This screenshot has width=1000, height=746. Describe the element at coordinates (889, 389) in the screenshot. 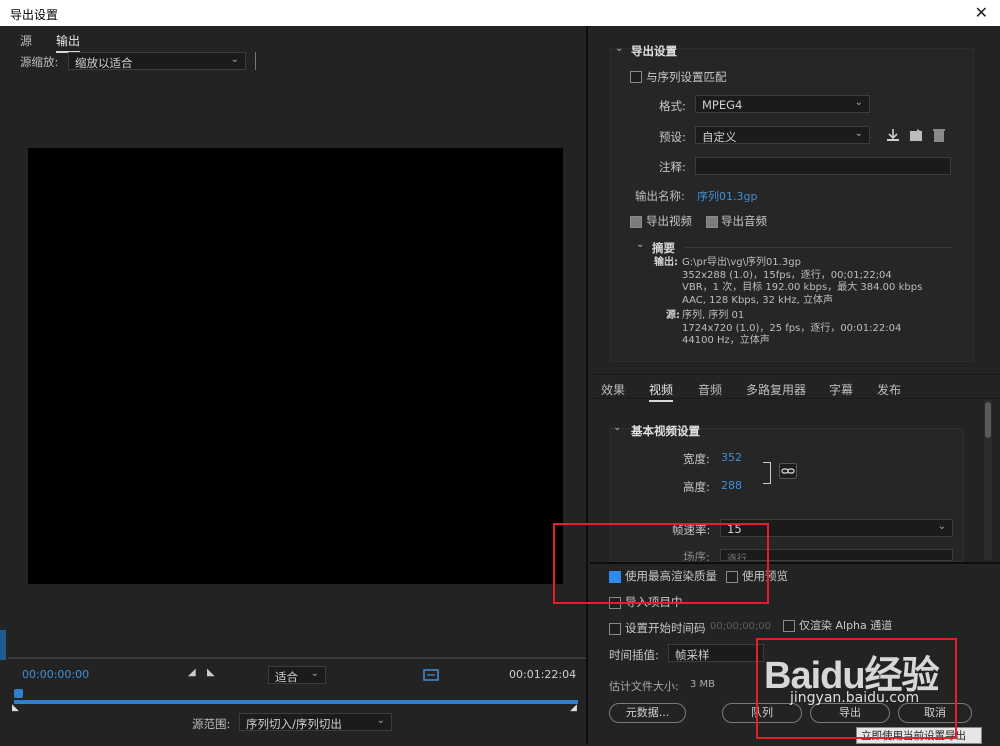

I see `tab-publish: 发布` at that location.